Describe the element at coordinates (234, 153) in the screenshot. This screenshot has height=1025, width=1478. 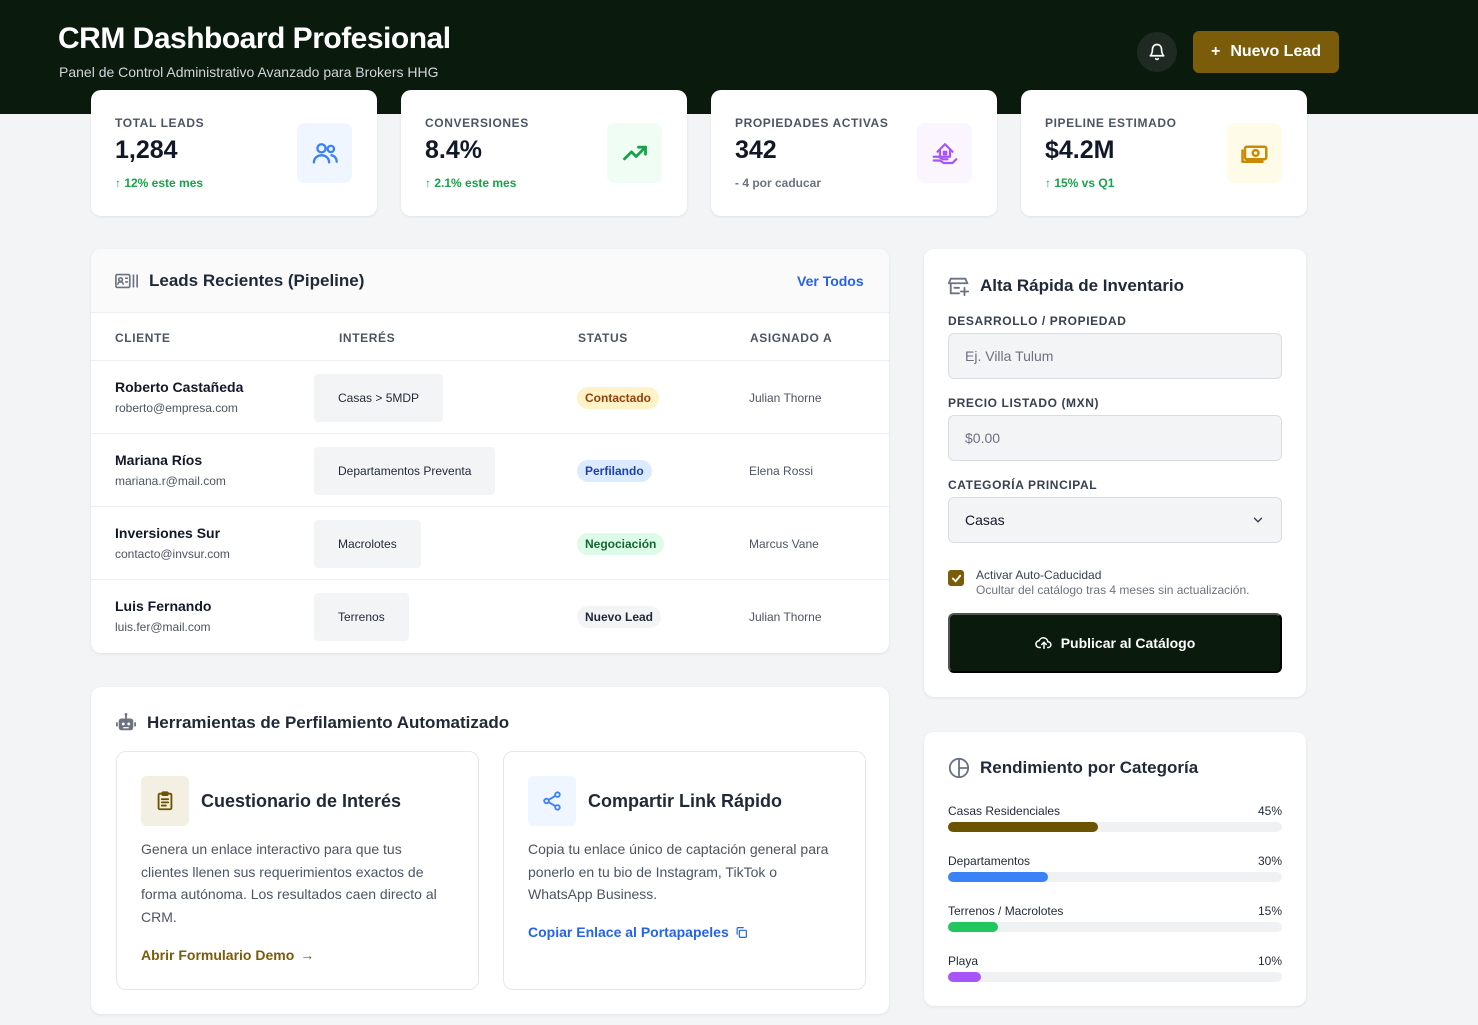
I see `stat-card-total-leads: TOTAL LEADS 1,284 ↑ 12% este mes` at that location.